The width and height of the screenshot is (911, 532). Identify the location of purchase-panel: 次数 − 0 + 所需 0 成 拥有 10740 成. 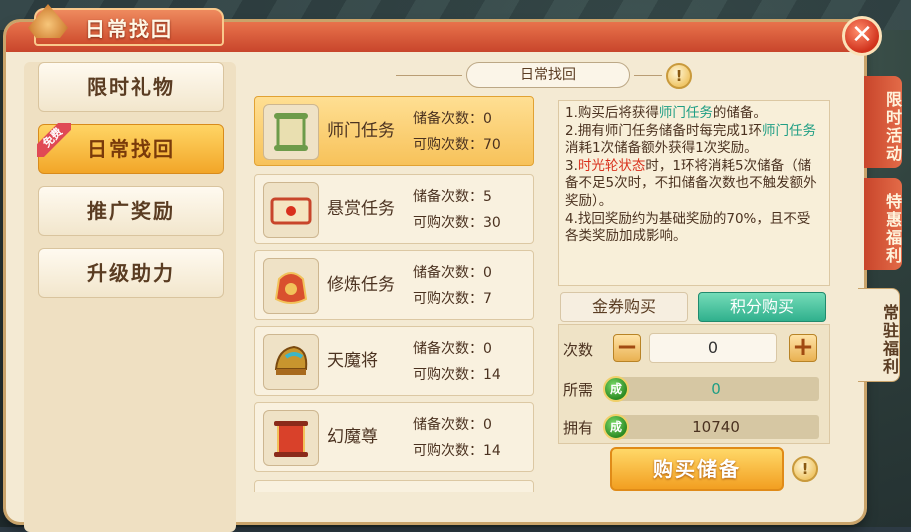
(694, 384).